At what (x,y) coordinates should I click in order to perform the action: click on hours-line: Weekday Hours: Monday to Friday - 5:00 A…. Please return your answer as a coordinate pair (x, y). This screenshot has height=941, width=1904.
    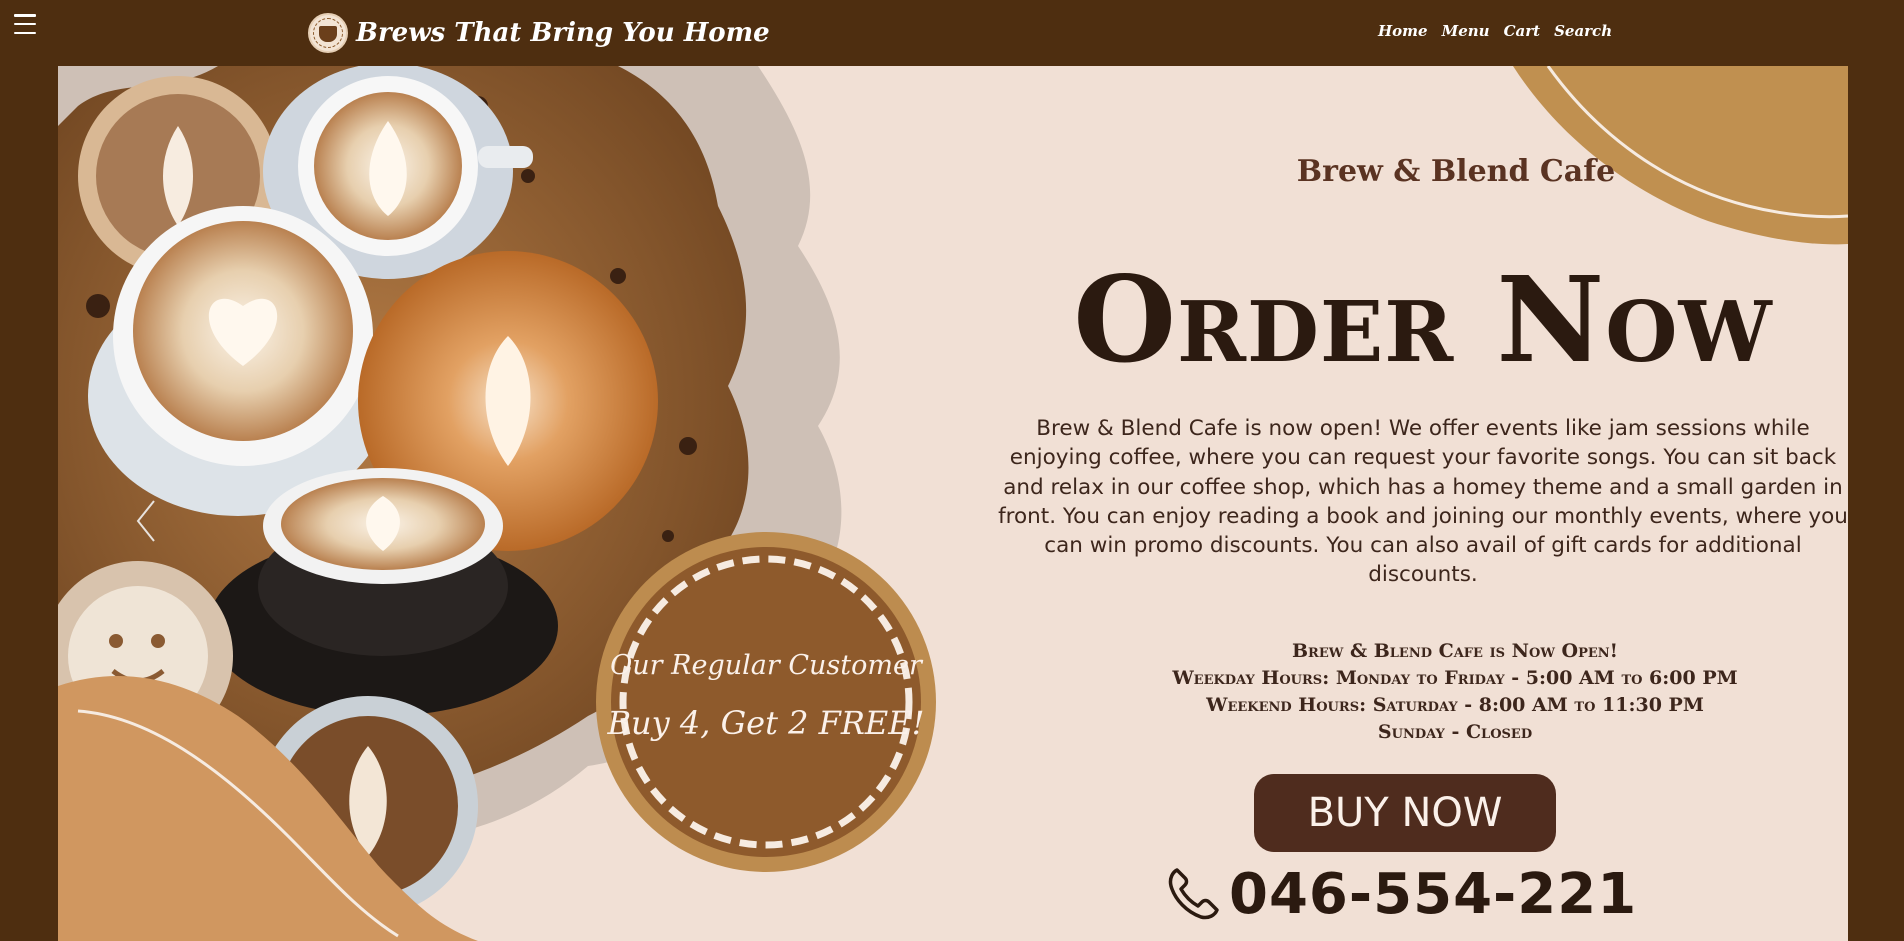
    Looking at the image, I should click on (1455, 678).